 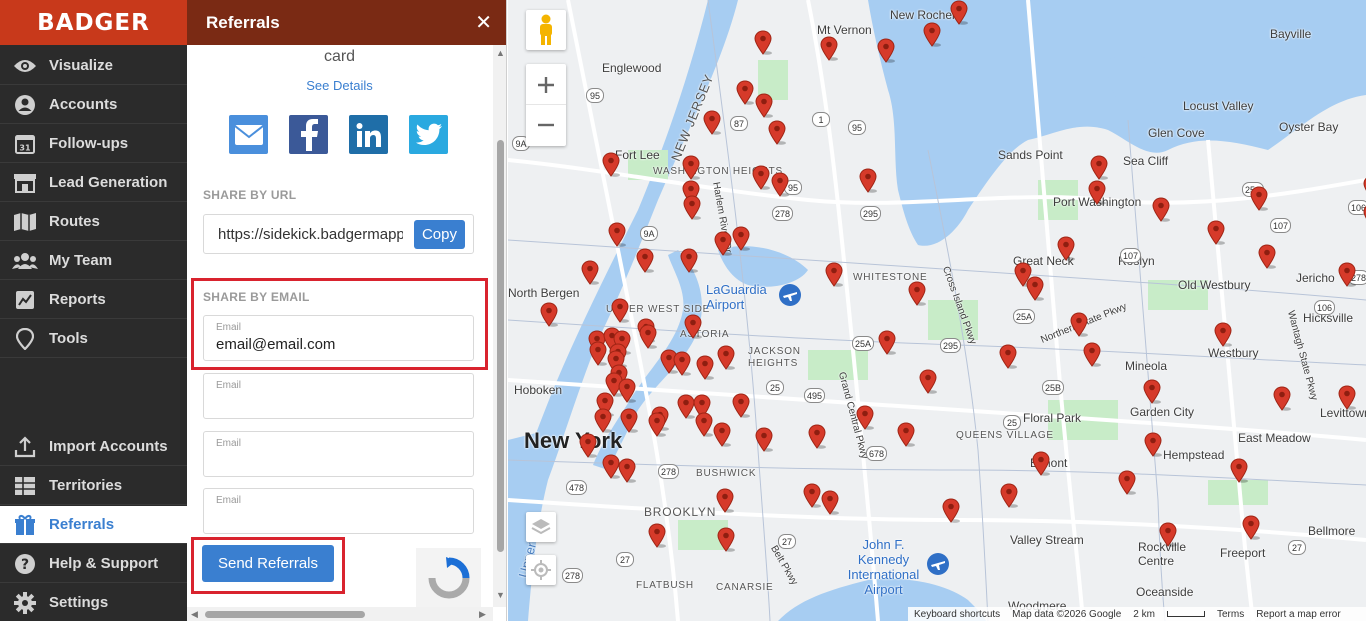 What do you see at coordinates (194, 614) in the screenshot?
I see `scroll-left-icon: ◀` at bounding box center [194, 614].